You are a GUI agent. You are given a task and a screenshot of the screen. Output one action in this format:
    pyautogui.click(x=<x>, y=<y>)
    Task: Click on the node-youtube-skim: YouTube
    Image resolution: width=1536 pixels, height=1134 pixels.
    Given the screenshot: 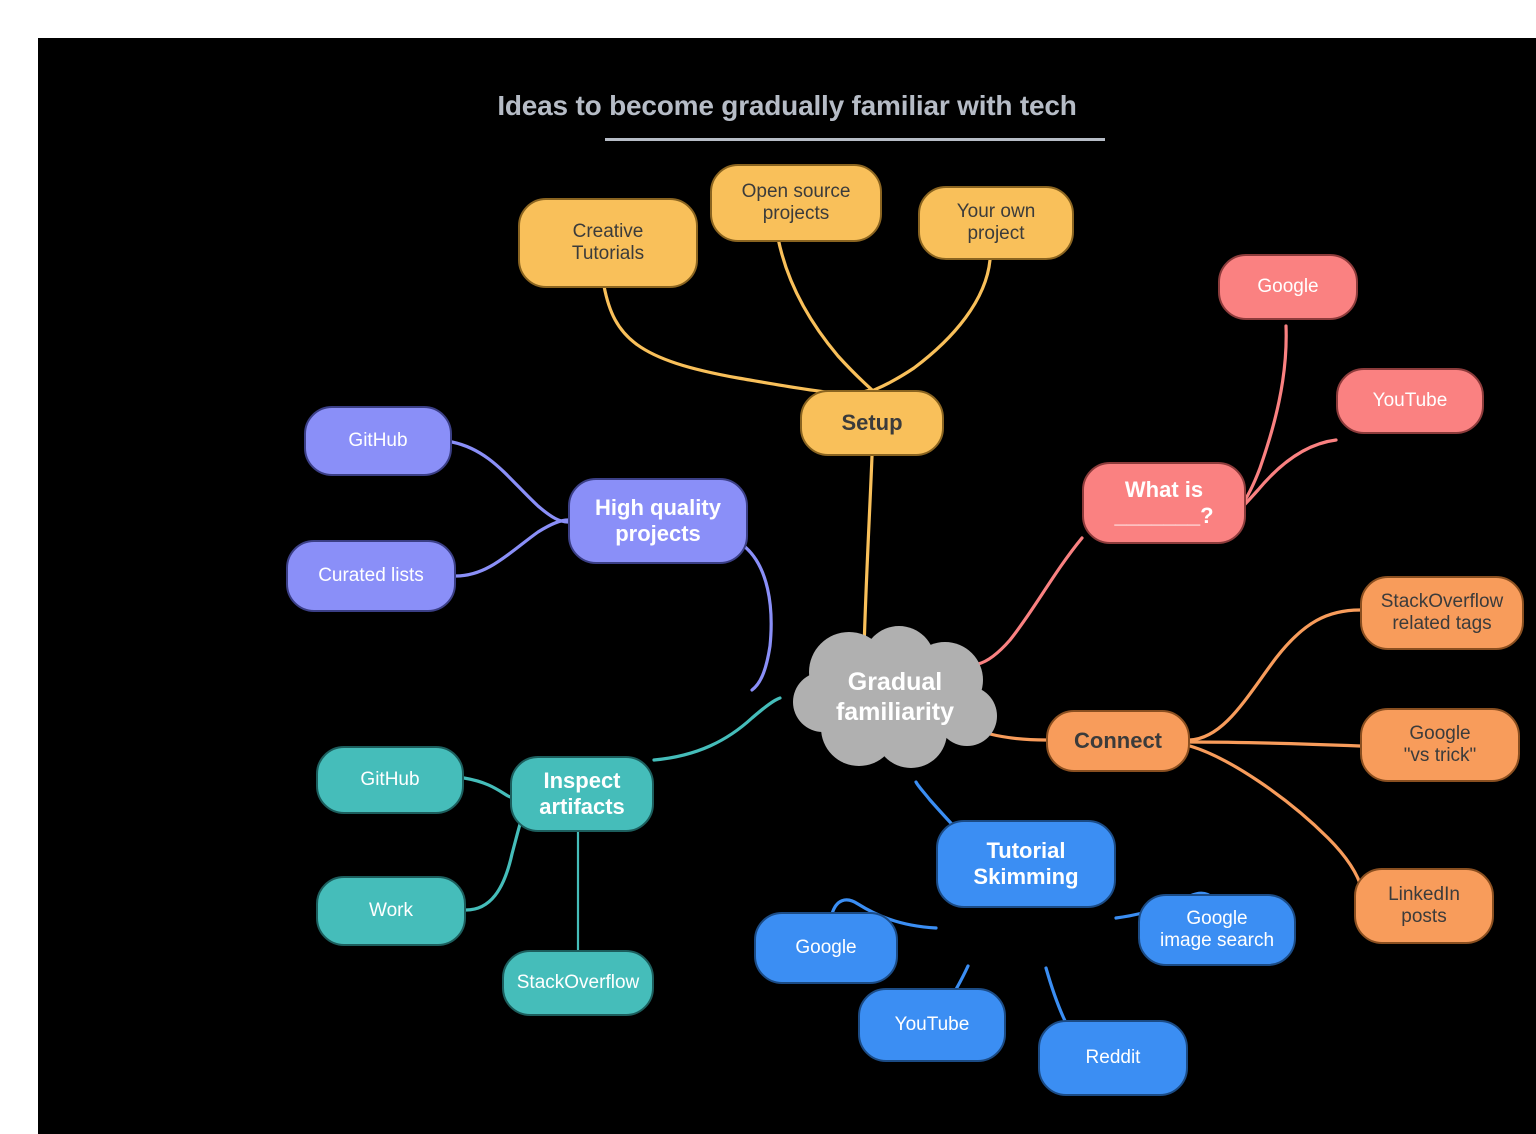 What is the action you would take?
    pyautogui.click(x=932, y=1025)
    